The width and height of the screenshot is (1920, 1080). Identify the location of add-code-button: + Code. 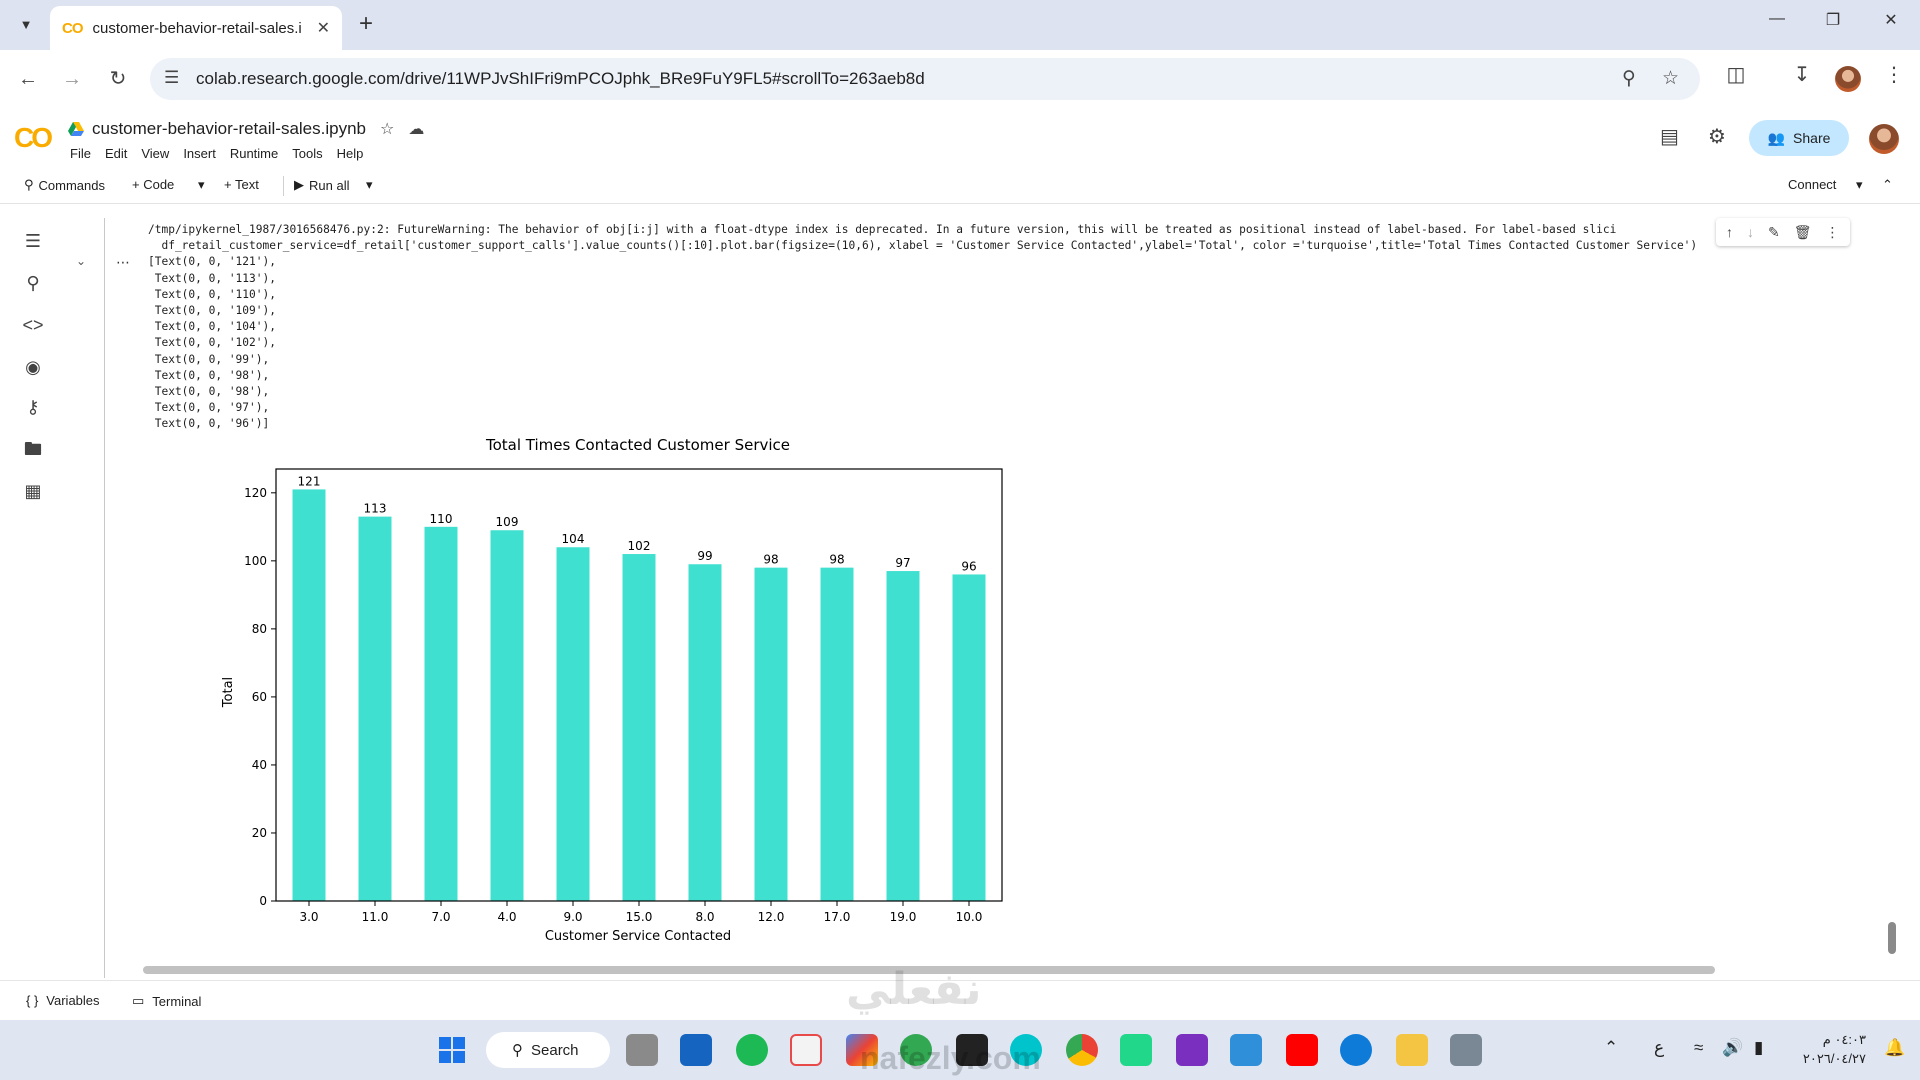
(153, 184).